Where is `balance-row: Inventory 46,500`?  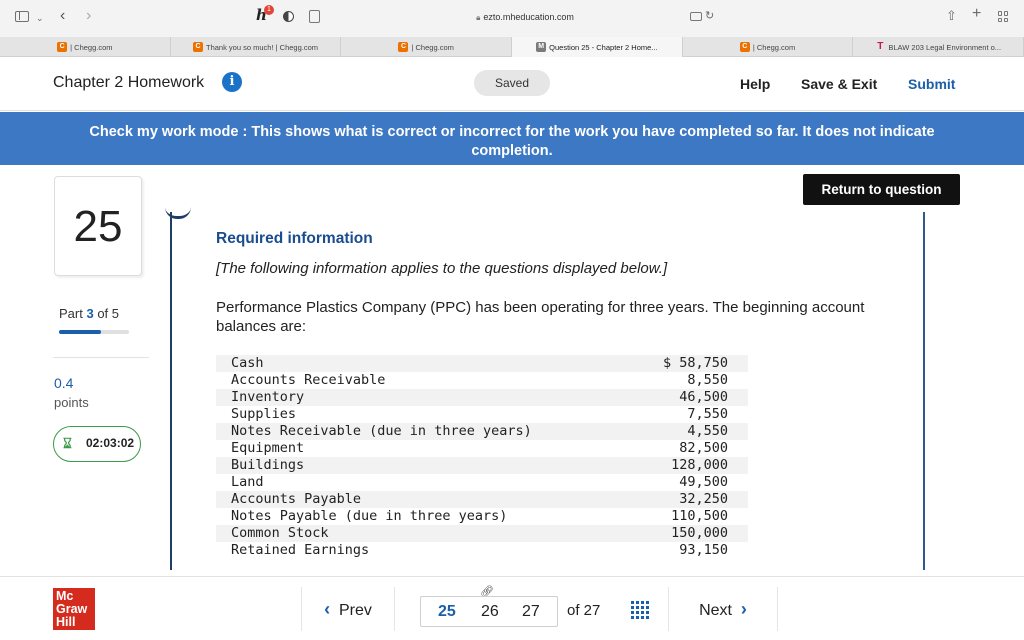 balance-row: Inventory 46,500 is located at coordinates (482, 397).